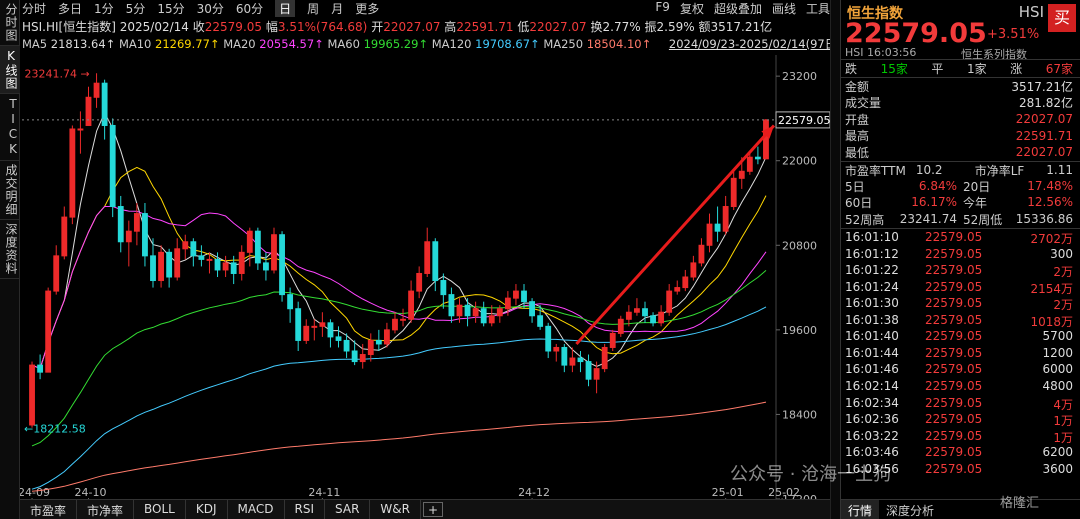 The height and width of the screenshot is (519, 1080). I want to click on tools-button: 工具, so click(818, 8).